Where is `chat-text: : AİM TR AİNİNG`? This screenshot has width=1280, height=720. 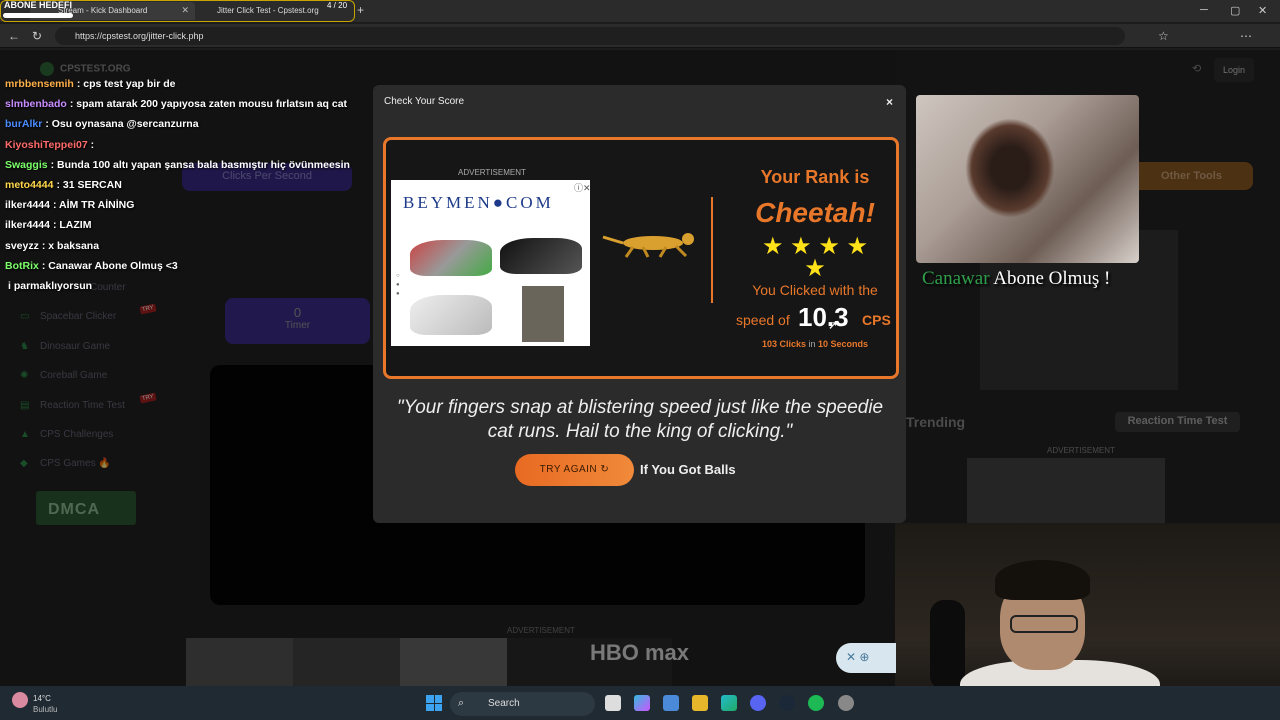 chat-text: : AİM TR AİNİNG is located at coordinates (93, 205).